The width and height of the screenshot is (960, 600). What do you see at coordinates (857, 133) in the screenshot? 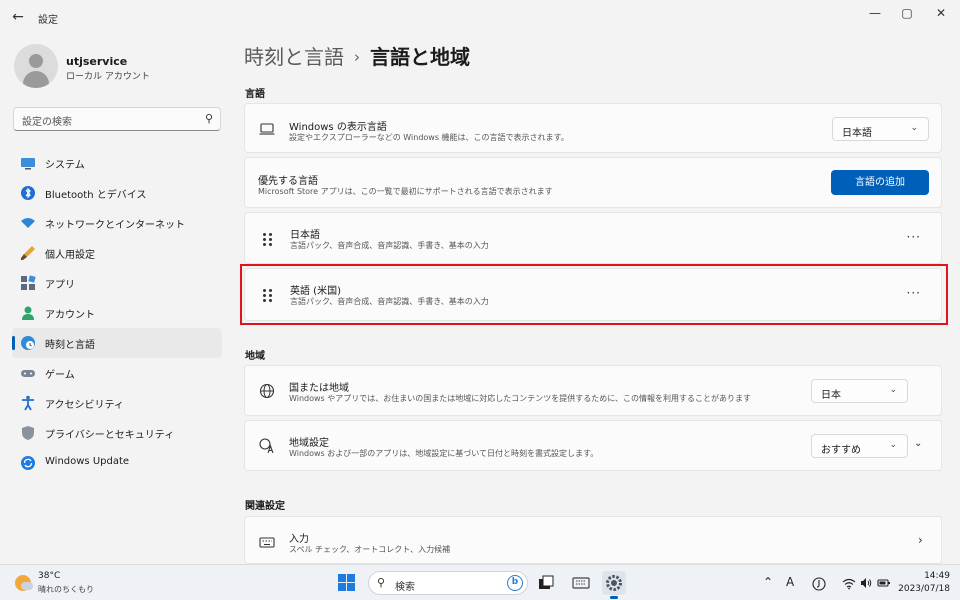
I see `select-value: 日本語` at bounding box center [857, 133].